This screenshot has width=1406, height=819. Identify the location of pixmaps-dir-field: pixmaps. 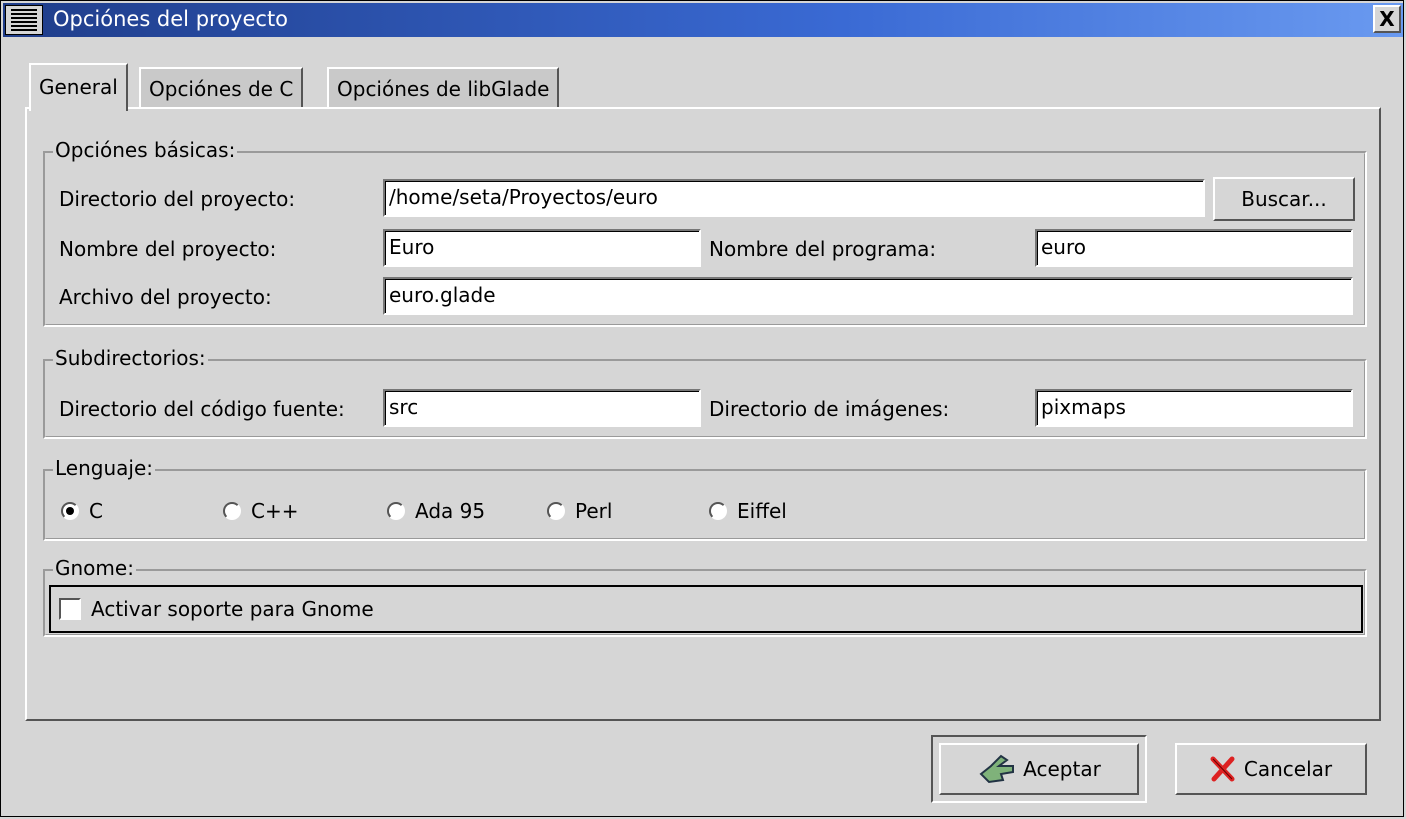
(1194, 408).